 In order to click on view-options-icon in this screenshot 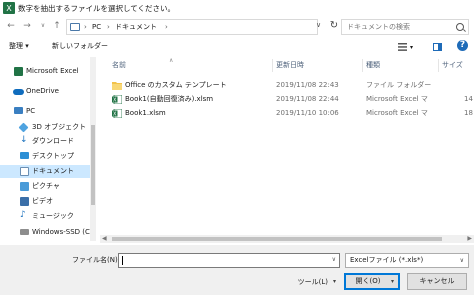, I will do `click(402, 47)`.